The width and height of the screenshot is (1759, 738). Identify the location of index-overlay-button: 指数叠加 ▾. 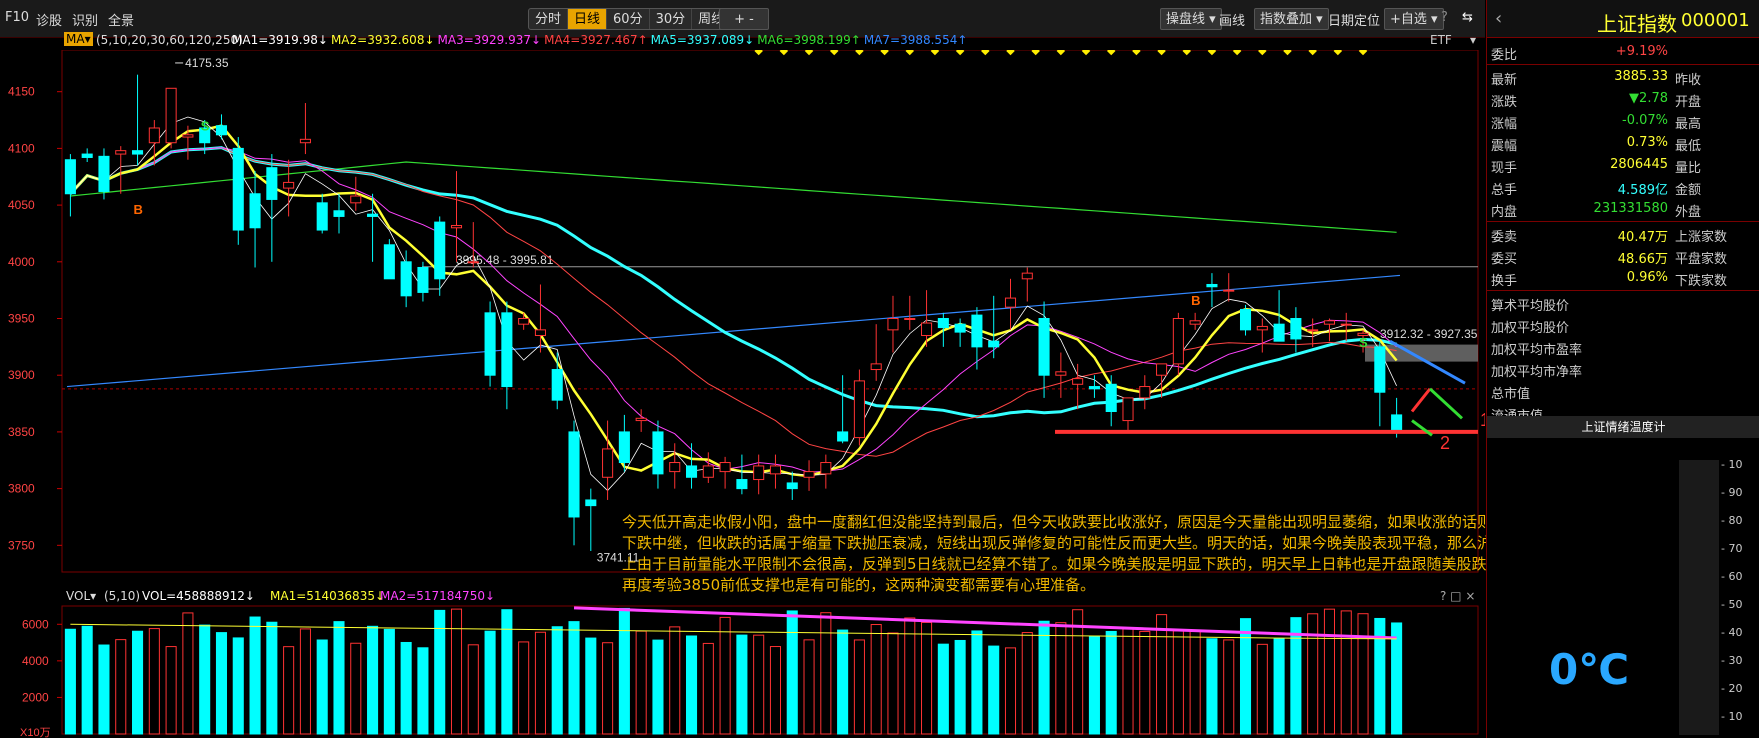
(1291, 19).